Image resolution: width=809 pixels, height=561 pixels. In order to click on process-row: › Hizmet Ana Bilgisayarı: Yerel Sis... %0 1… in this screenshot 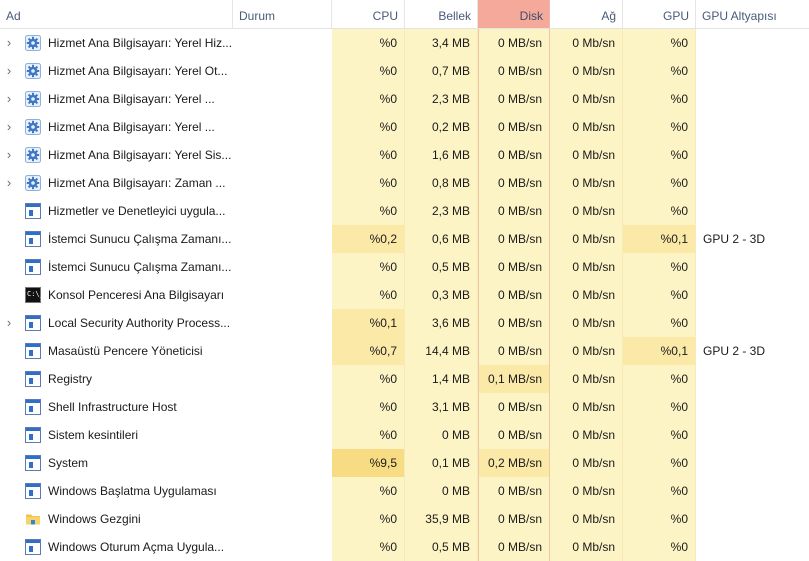, I will do `click(404, 155)`.